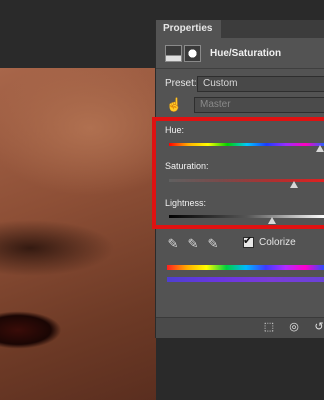  Describe the element at coordinates (213, 244) in the screenshot. I see `eyedropper-minus-icon: ✎` at that location.